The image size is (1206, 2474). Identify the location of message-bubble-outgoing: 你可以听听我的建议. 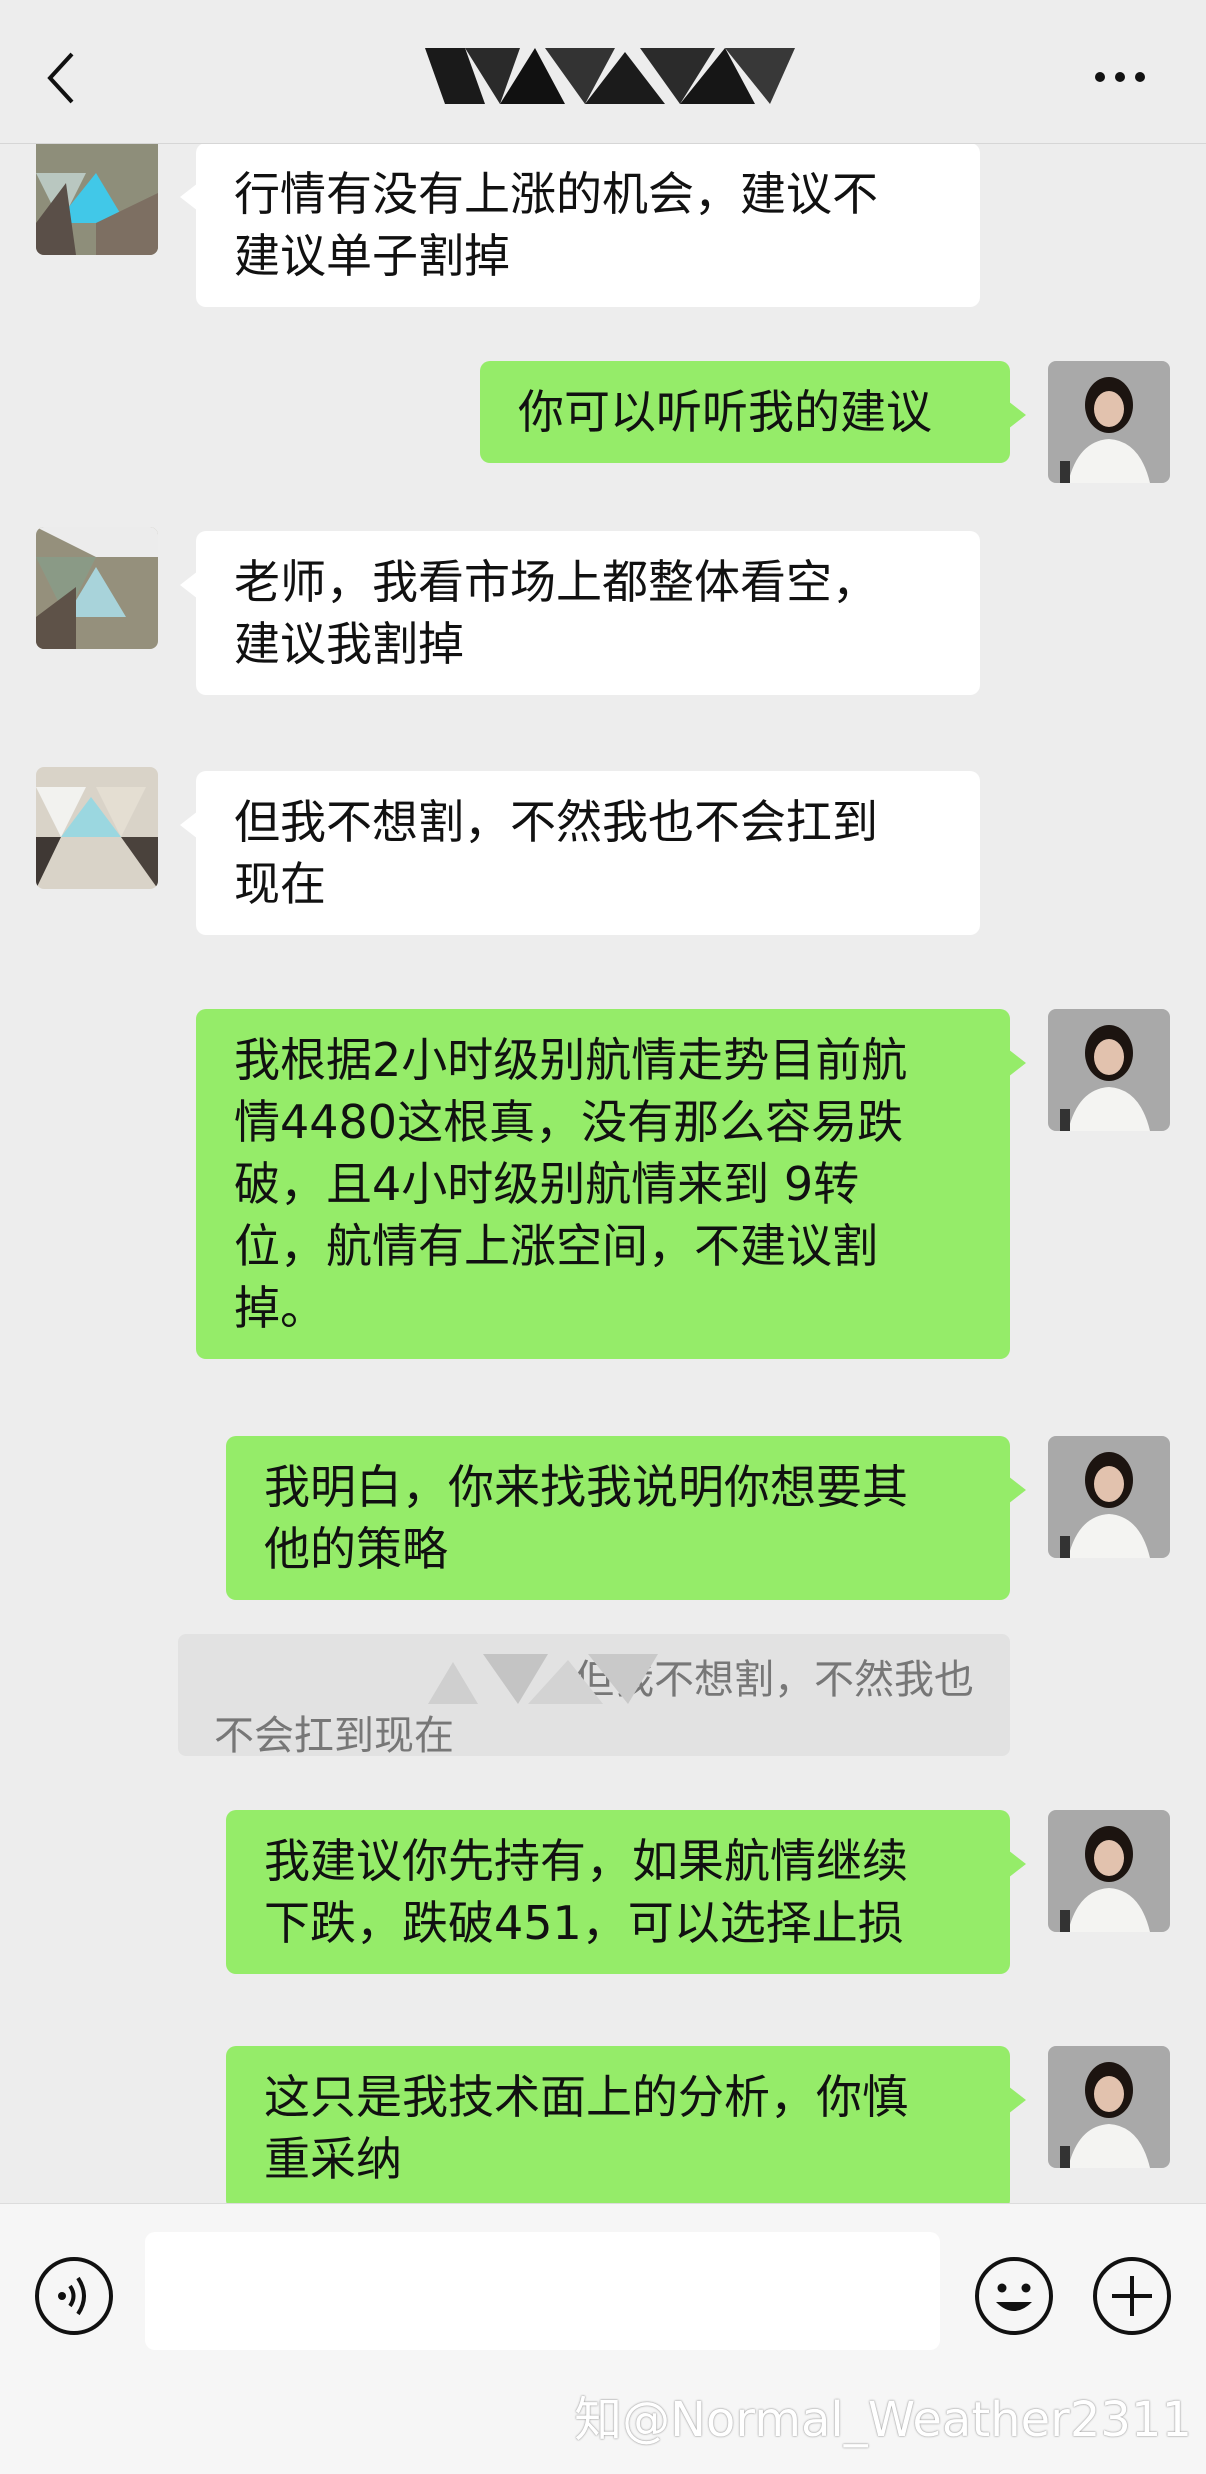
(753, 412).